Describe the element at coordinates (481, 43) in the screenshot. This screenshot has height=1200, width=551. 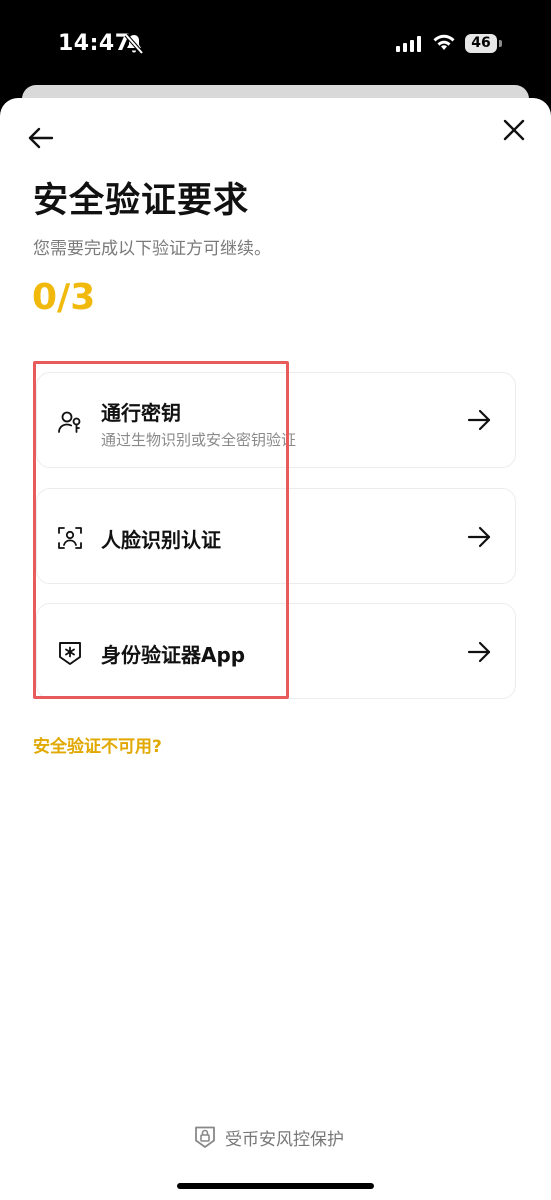
I see `battery-indicator: 46` at that location.